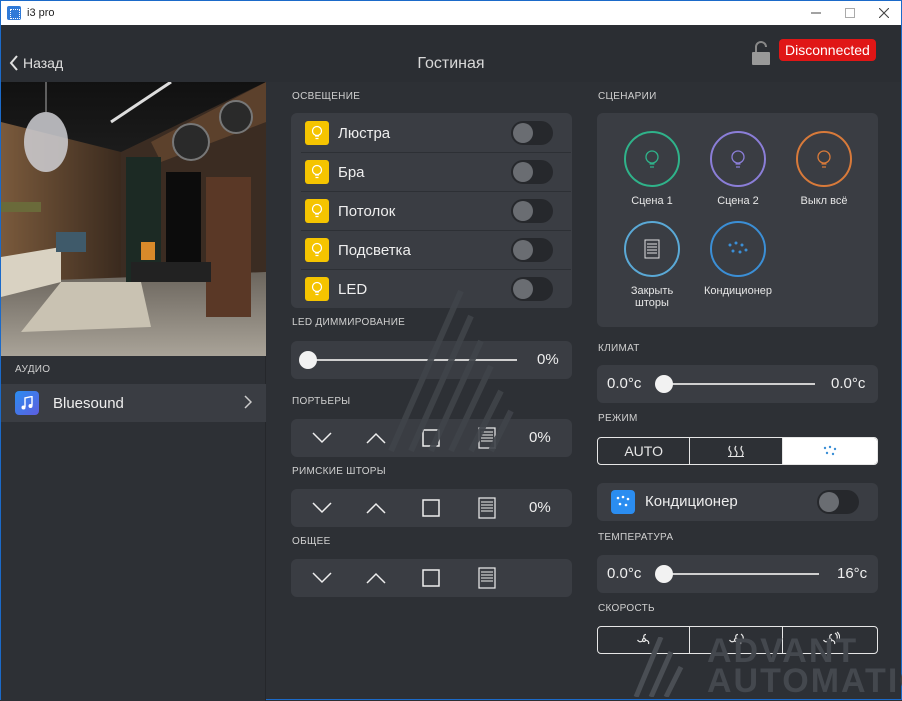  Describe the element at coordinates (353, 289) in the screenshot. I see `light-label: LED` at that location.